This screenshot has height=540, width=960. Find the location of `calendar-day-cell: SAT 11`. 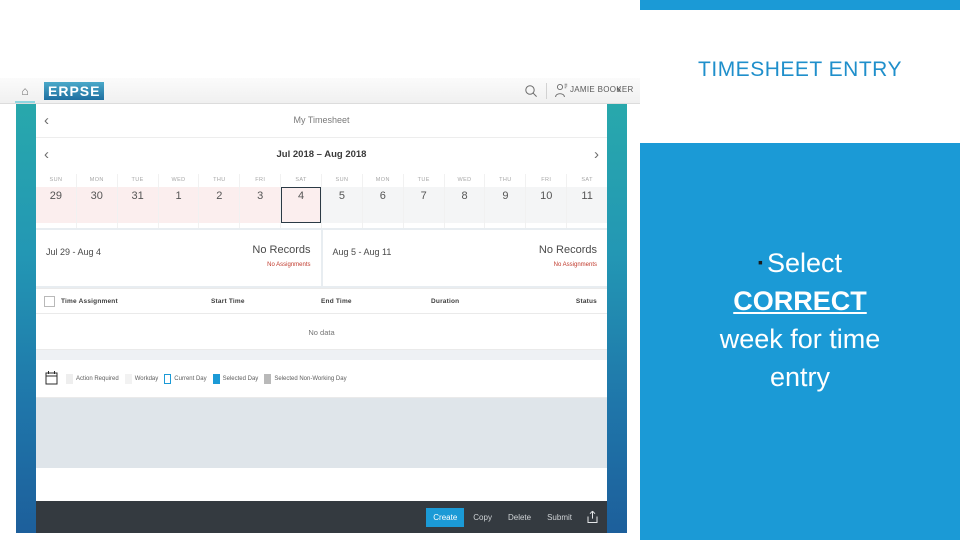

calendar-day-cell: SAT 11 is located at coordinates (587, 201).